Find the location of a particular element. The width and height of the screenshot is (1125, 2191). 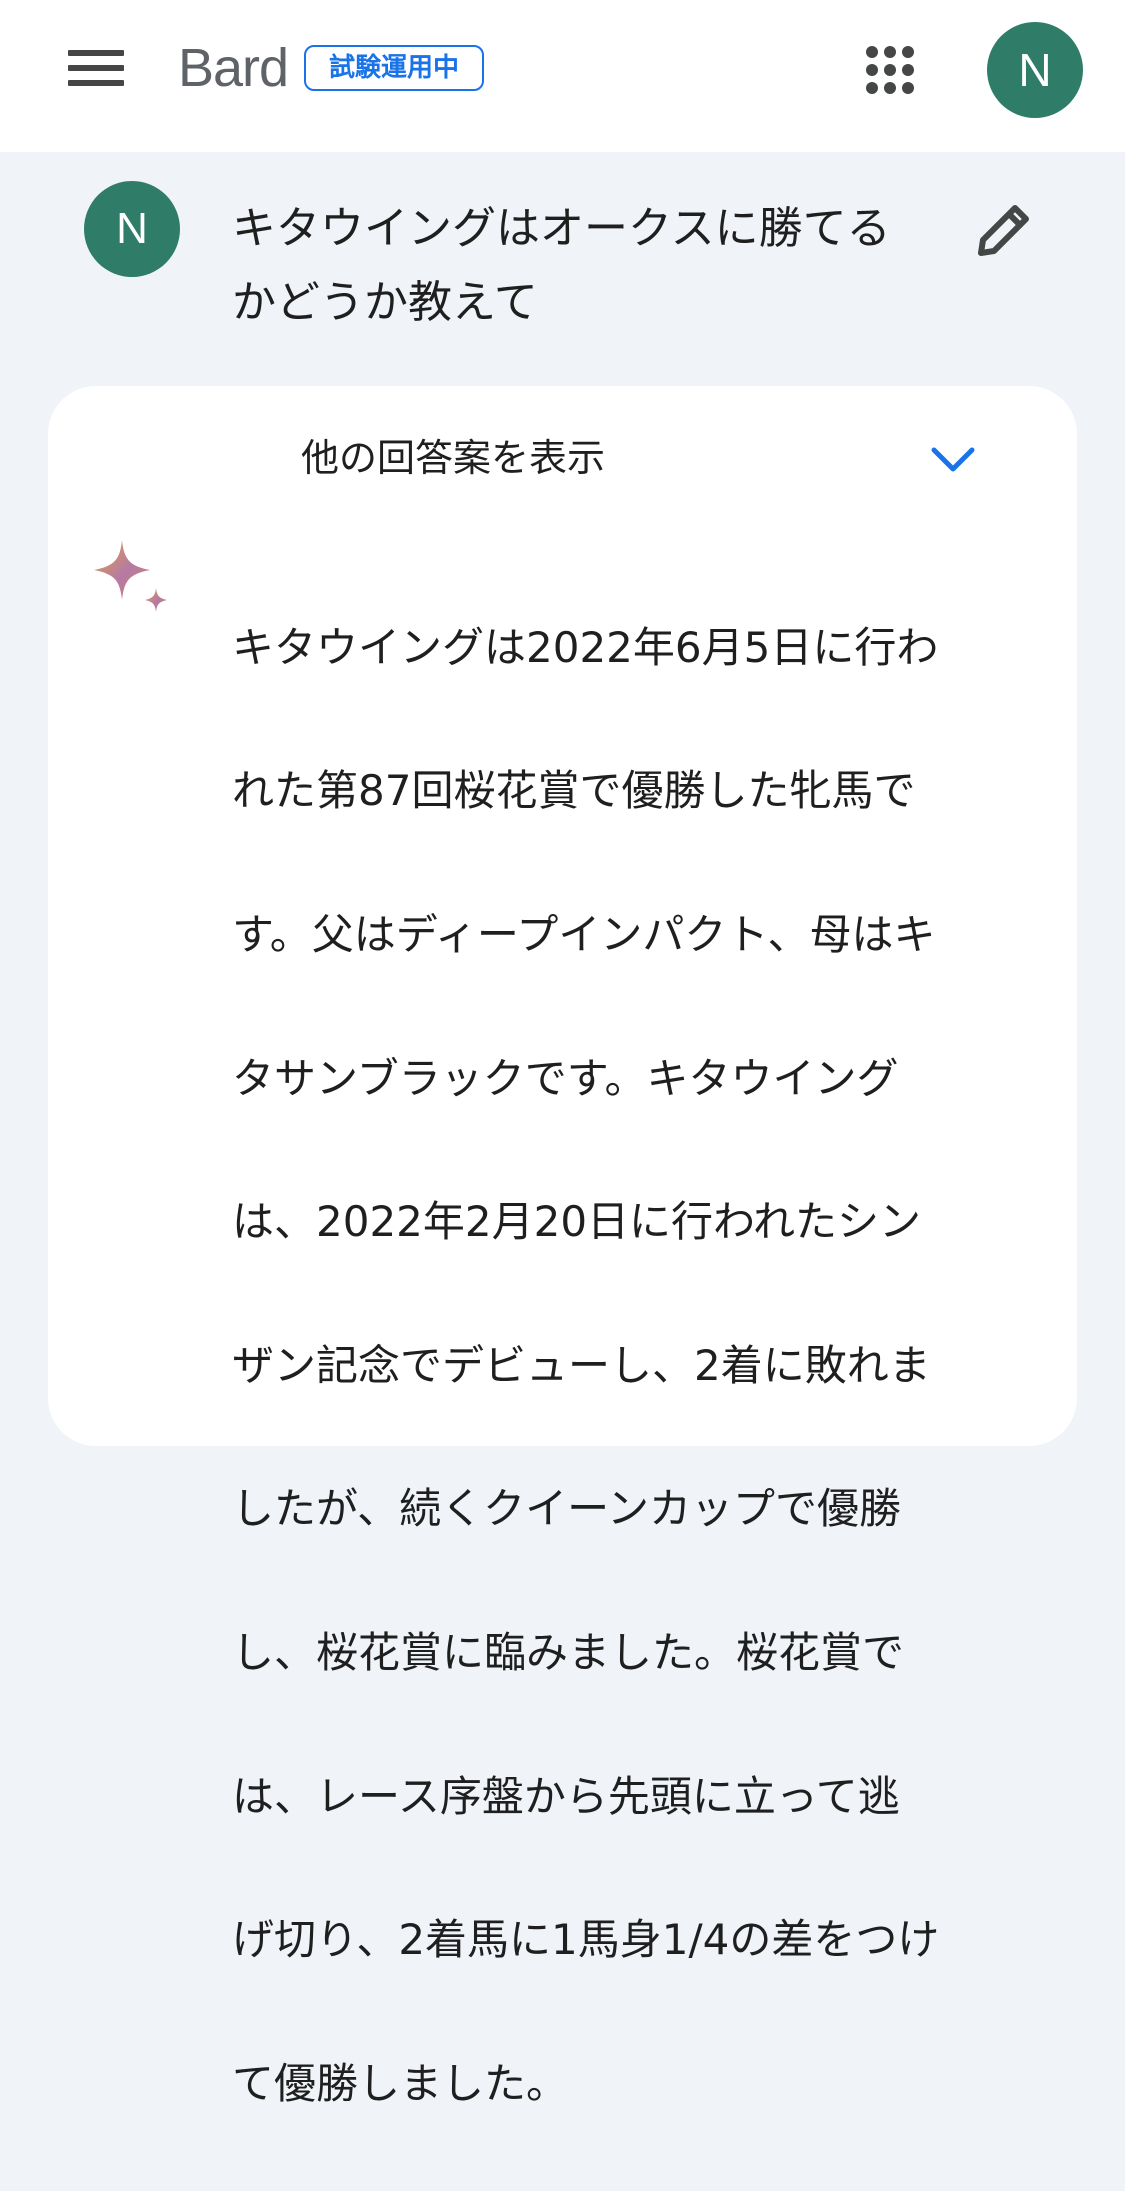

response-line: す。父はディープインパクト、母はキ is located at coordinates (584, 934).